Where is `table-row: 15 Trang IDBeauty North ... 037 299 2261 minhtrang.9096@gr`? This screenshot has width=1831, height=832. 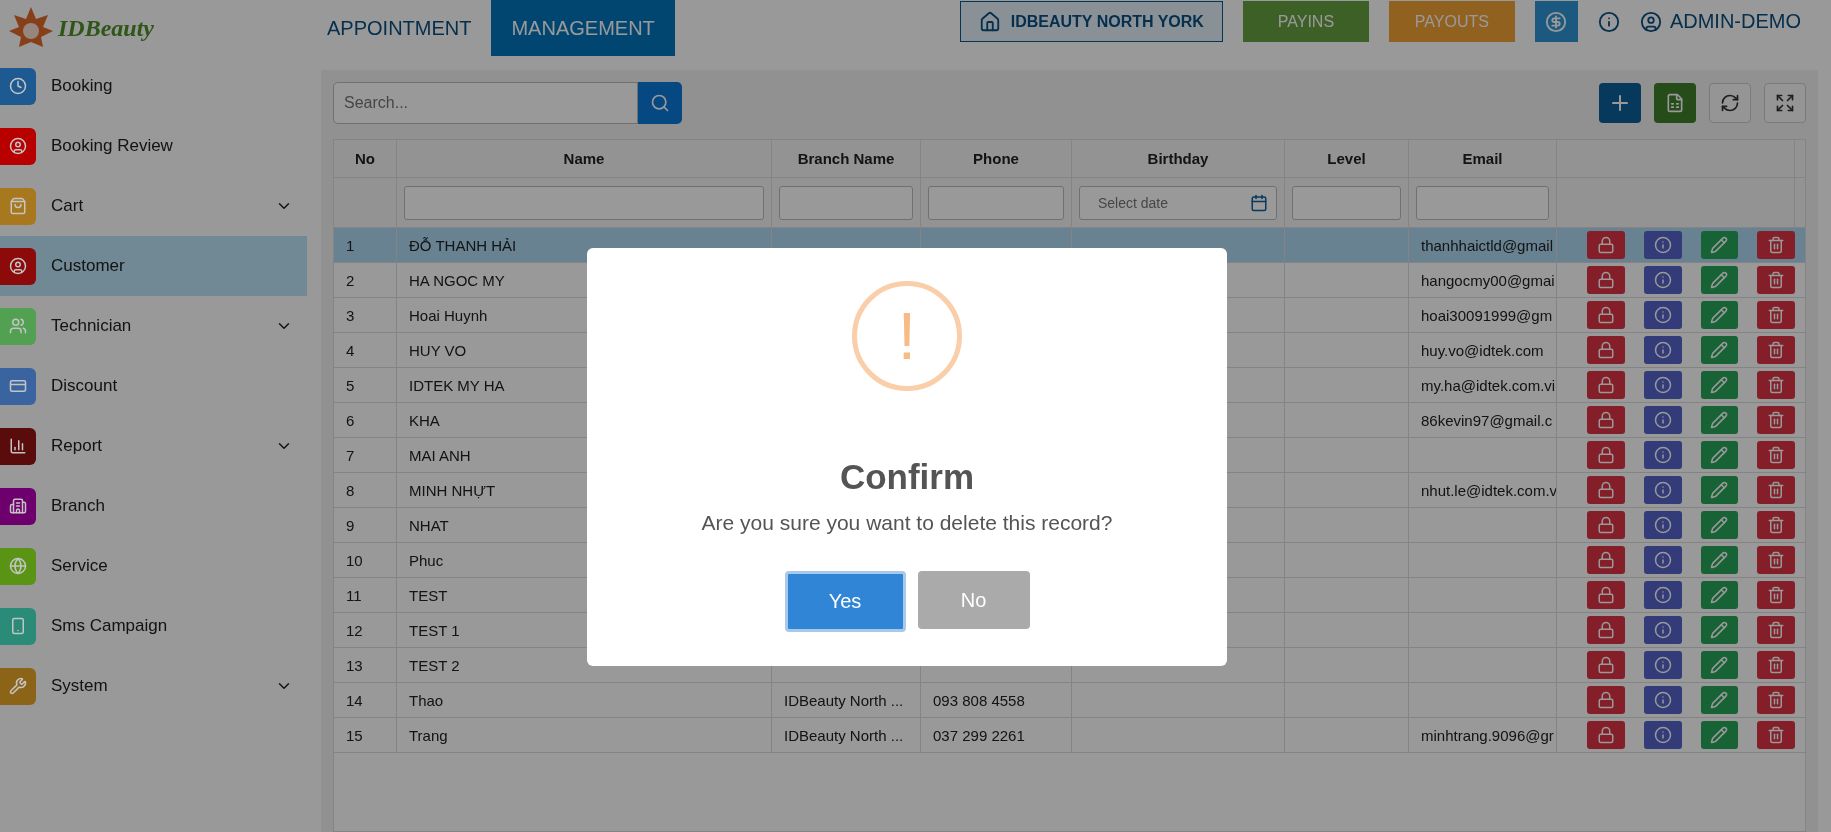 table-row: 15 Trang IDBeauty North ... 037 299 2261 minhtrang.9096@gr is located at coordinates (1069, 735).